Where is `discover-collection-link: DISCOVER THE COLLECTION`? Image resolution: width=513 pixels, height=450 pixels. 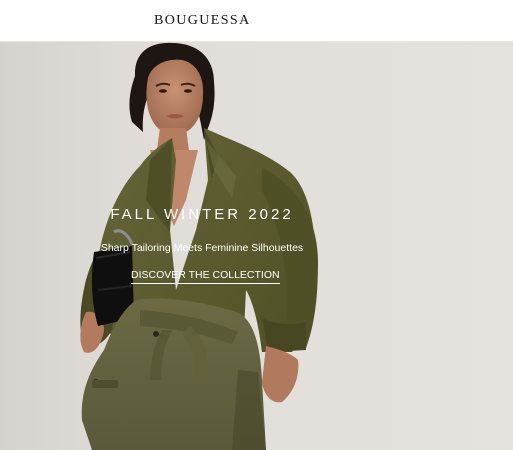 discover-collection-link: DISCOVER THE COLLECTION is located at coordinates (205, 276).